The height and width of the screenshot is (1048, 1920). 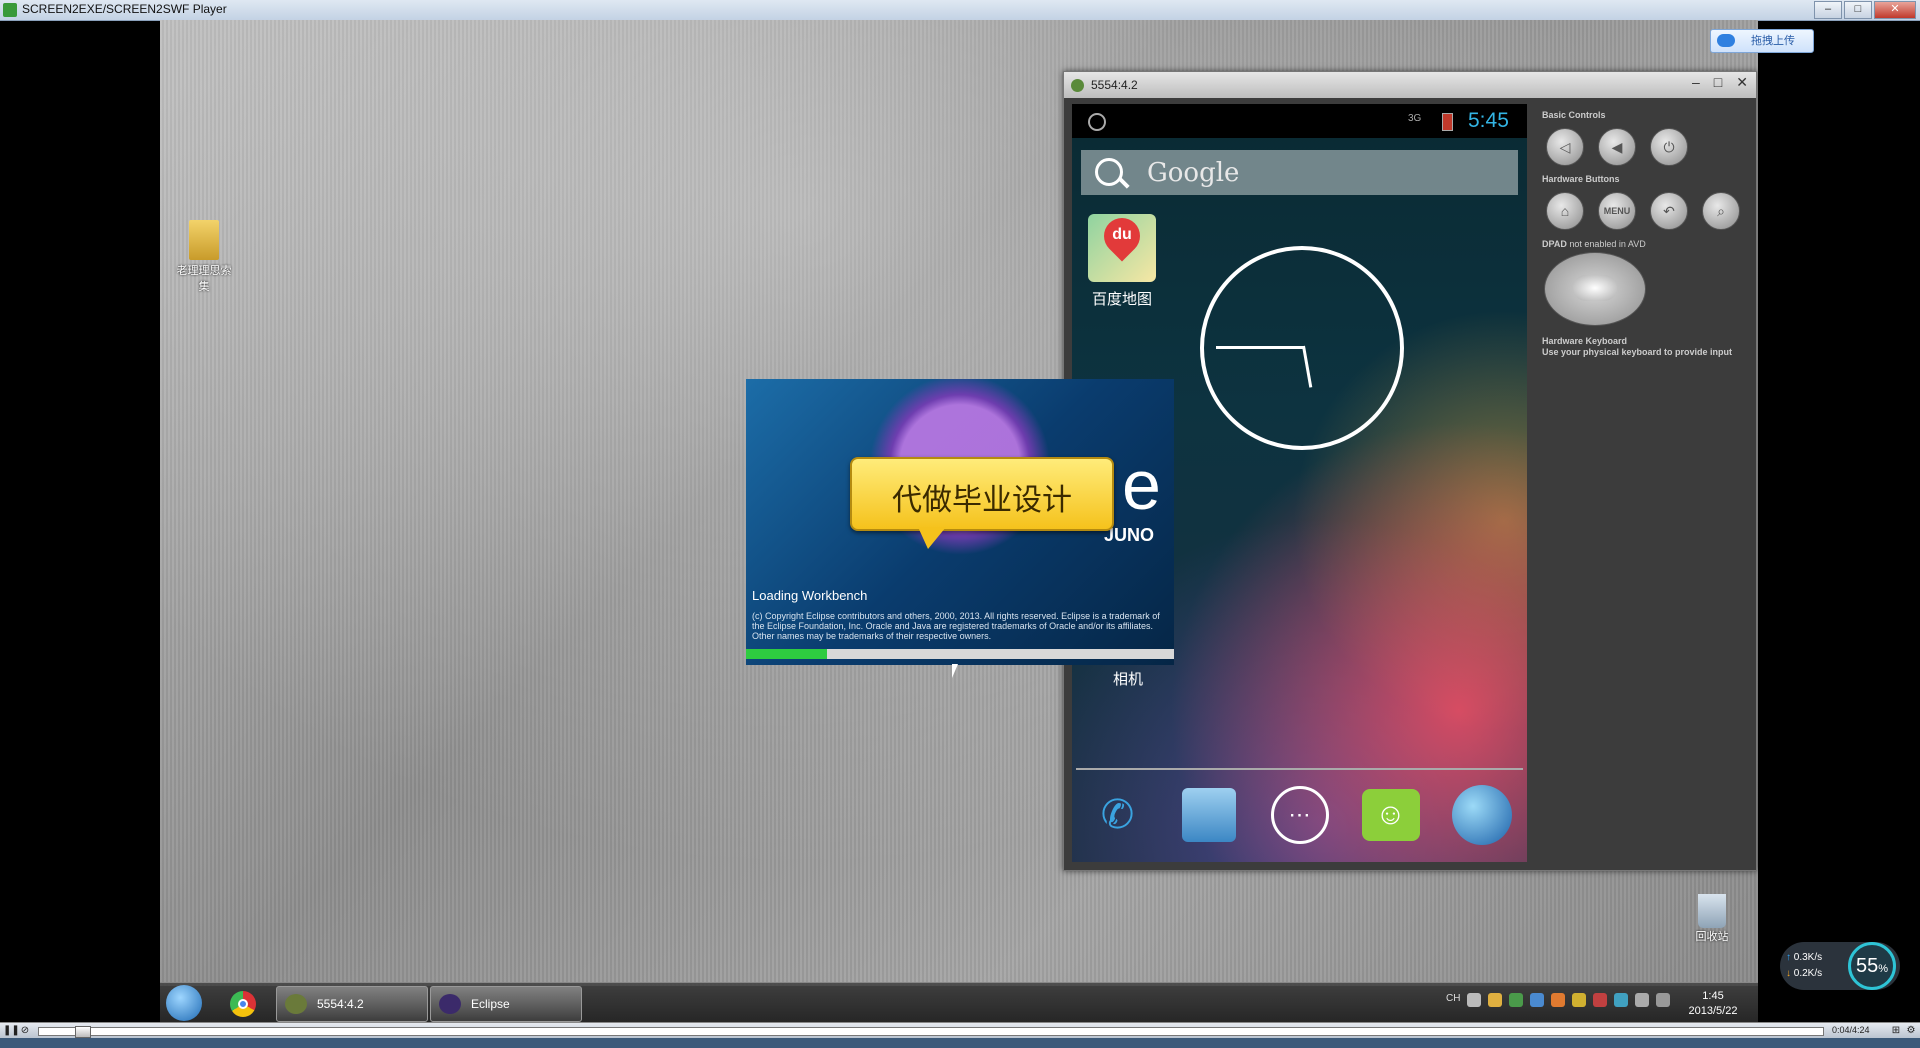 What do you see at coordinates (1911, 1031) in the screenshot?
I see `settings-icon: ⚙` at bounding box center [1911, 1031].